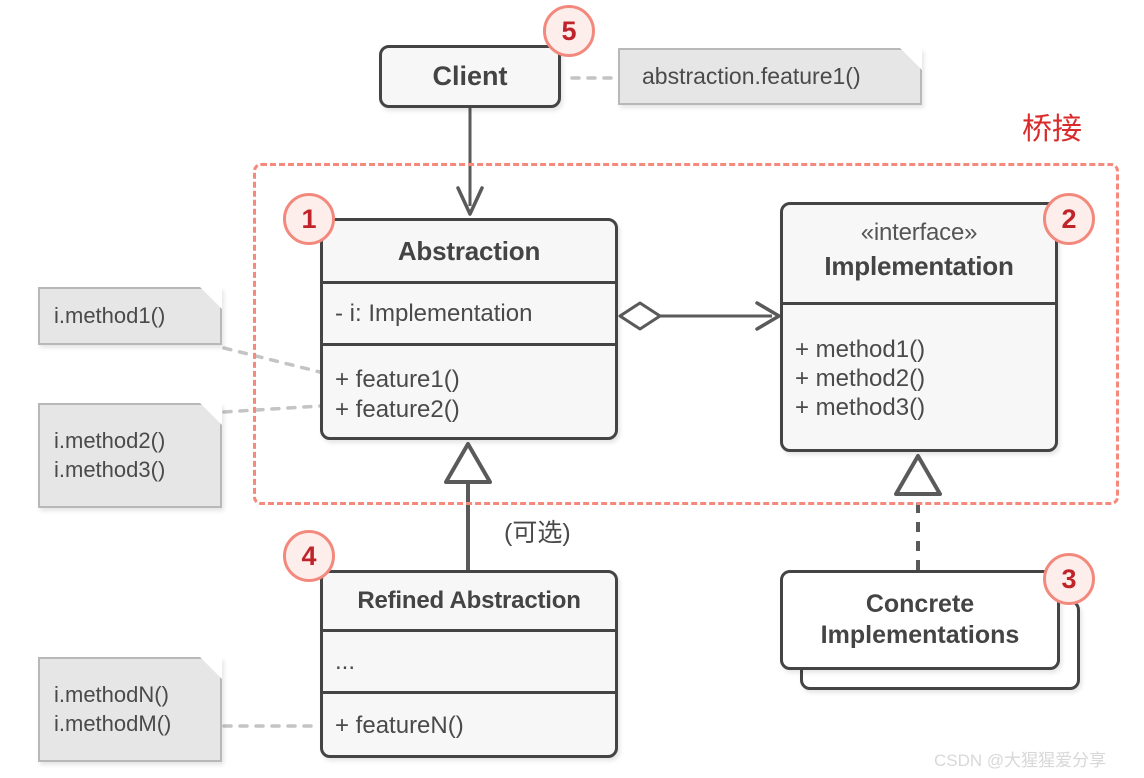  I want to click on class-title-implementation: «interface» Implementation, so click(919, 253).